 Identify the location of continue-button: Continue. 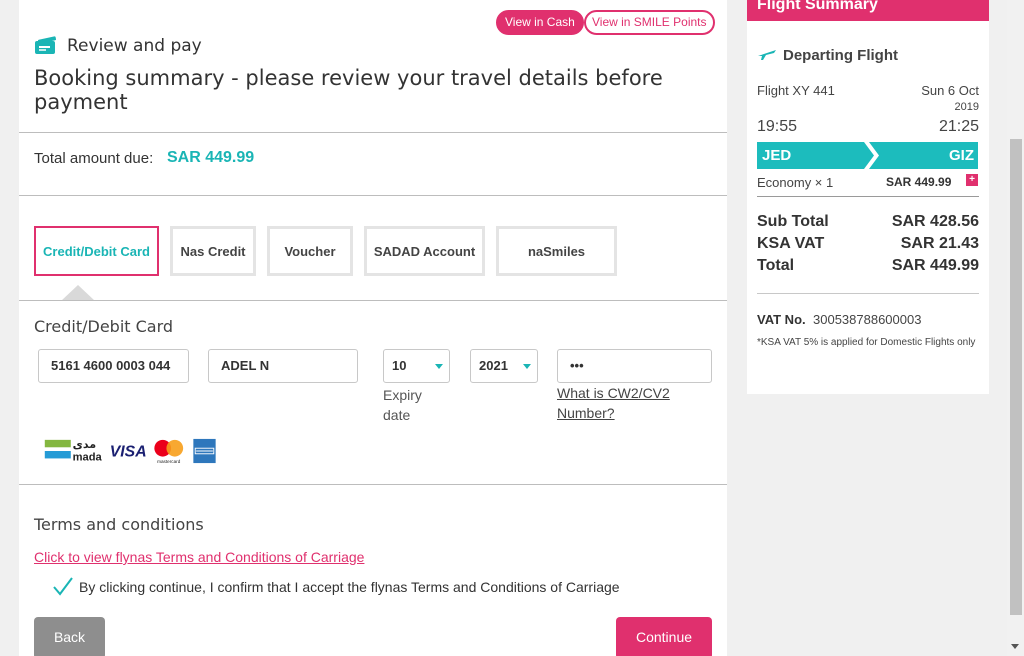
(664, 636).